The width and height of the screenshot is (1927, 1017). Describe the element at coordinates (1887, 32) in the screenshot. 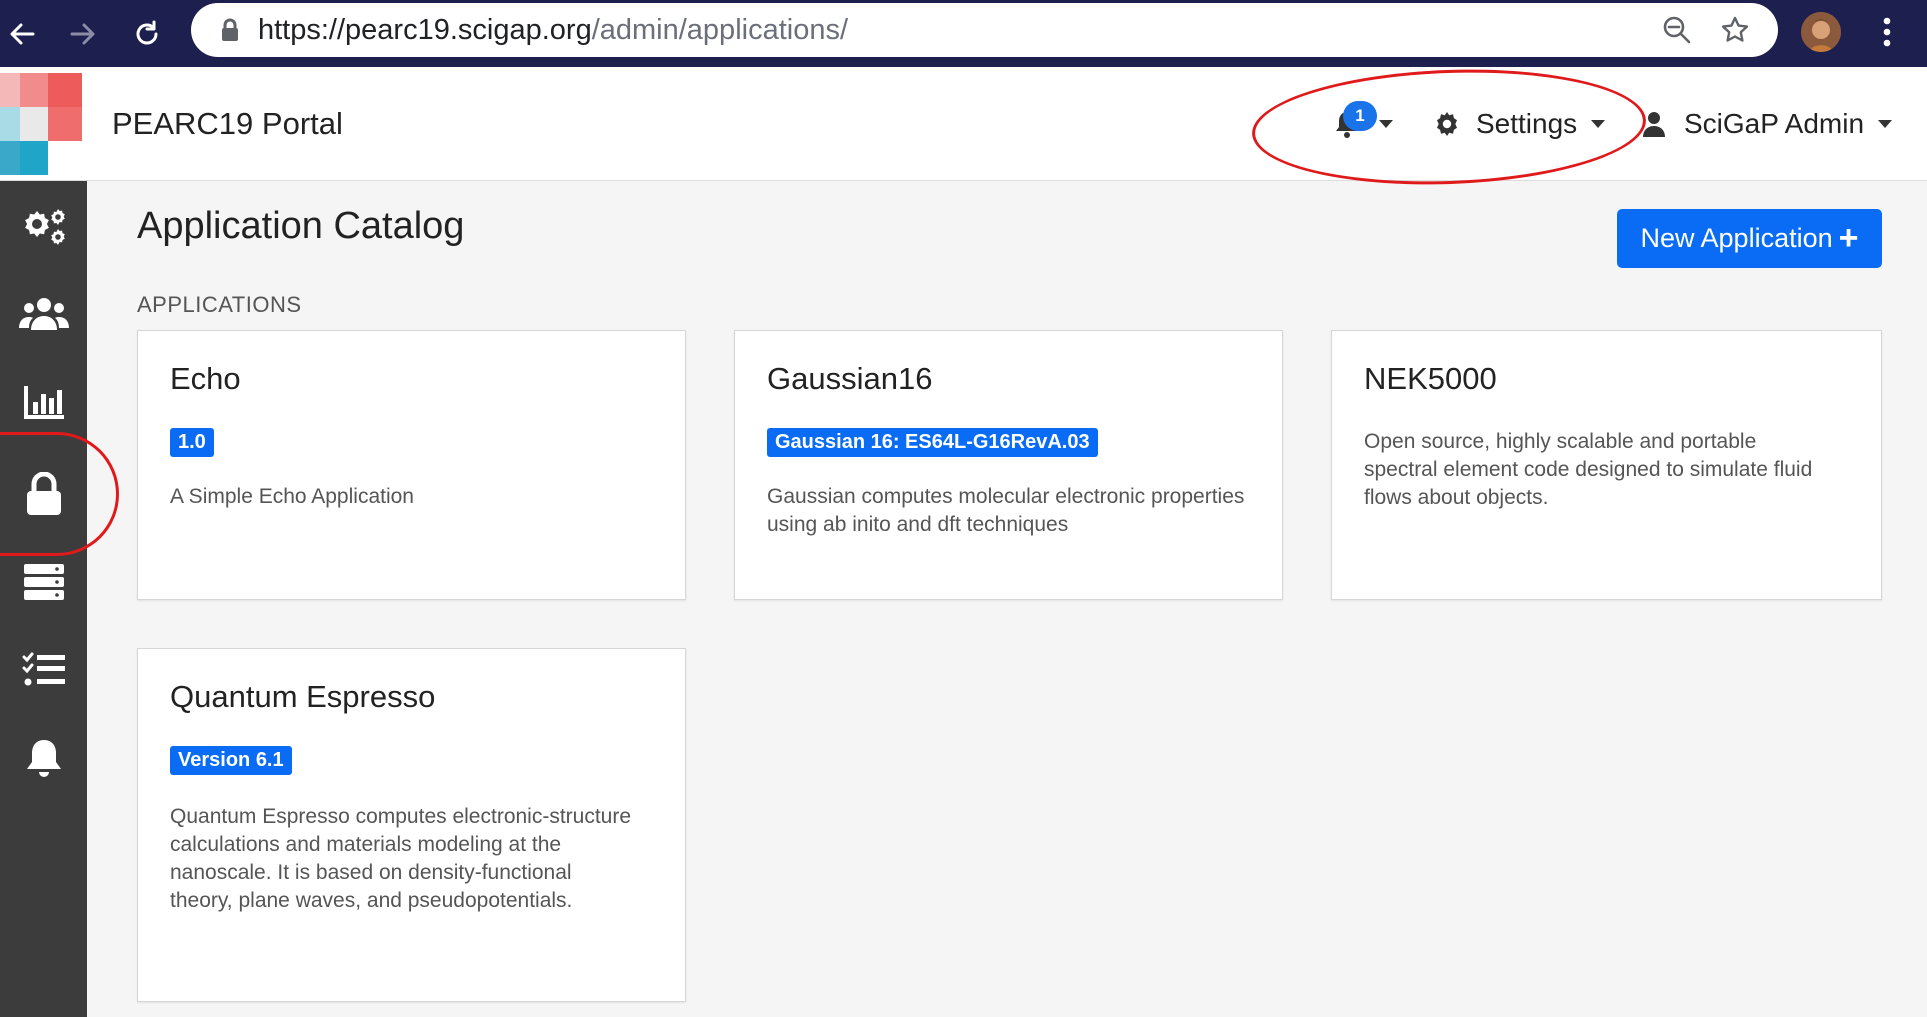

I see `kebab-menu-icon` at that location.